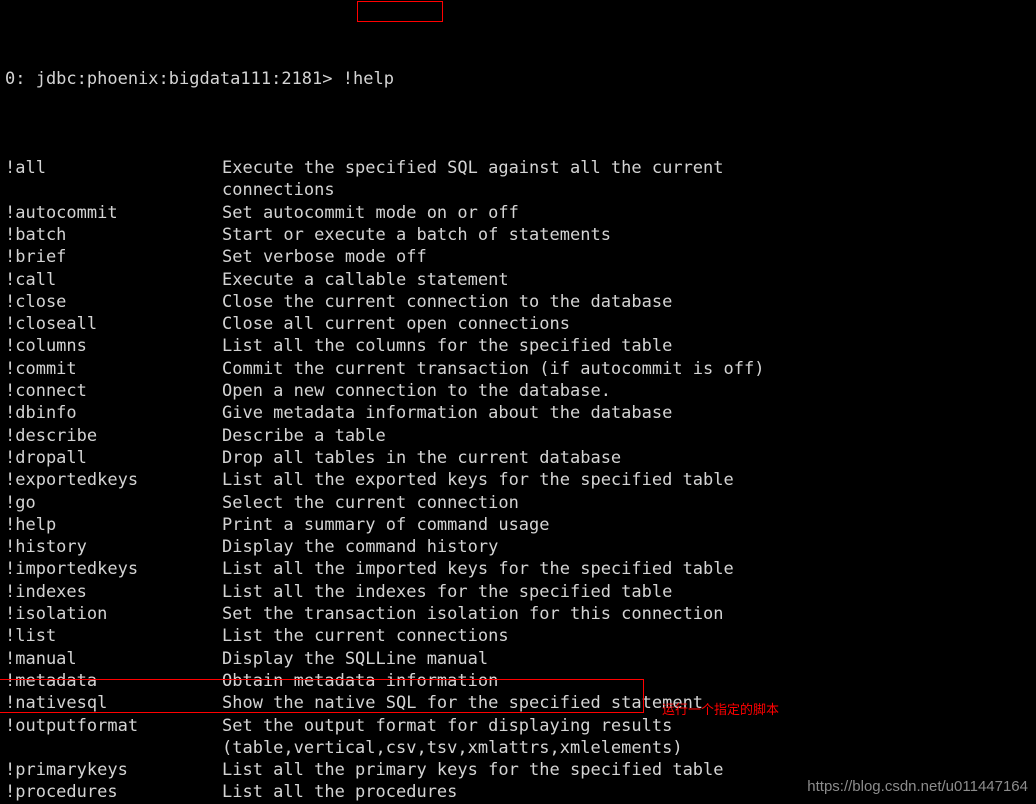 This screenshot has height=804, width=1036. I want to click on help-command-description: Execute a callable statement, so click(365, 279).